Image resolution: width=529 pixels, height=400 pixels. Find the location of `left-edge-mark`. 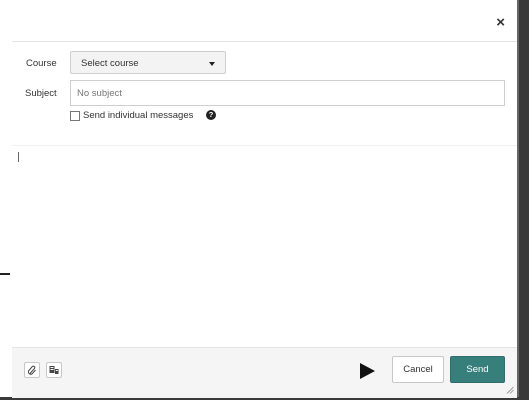

left-edge-mark is located at coordinates (5, 274).